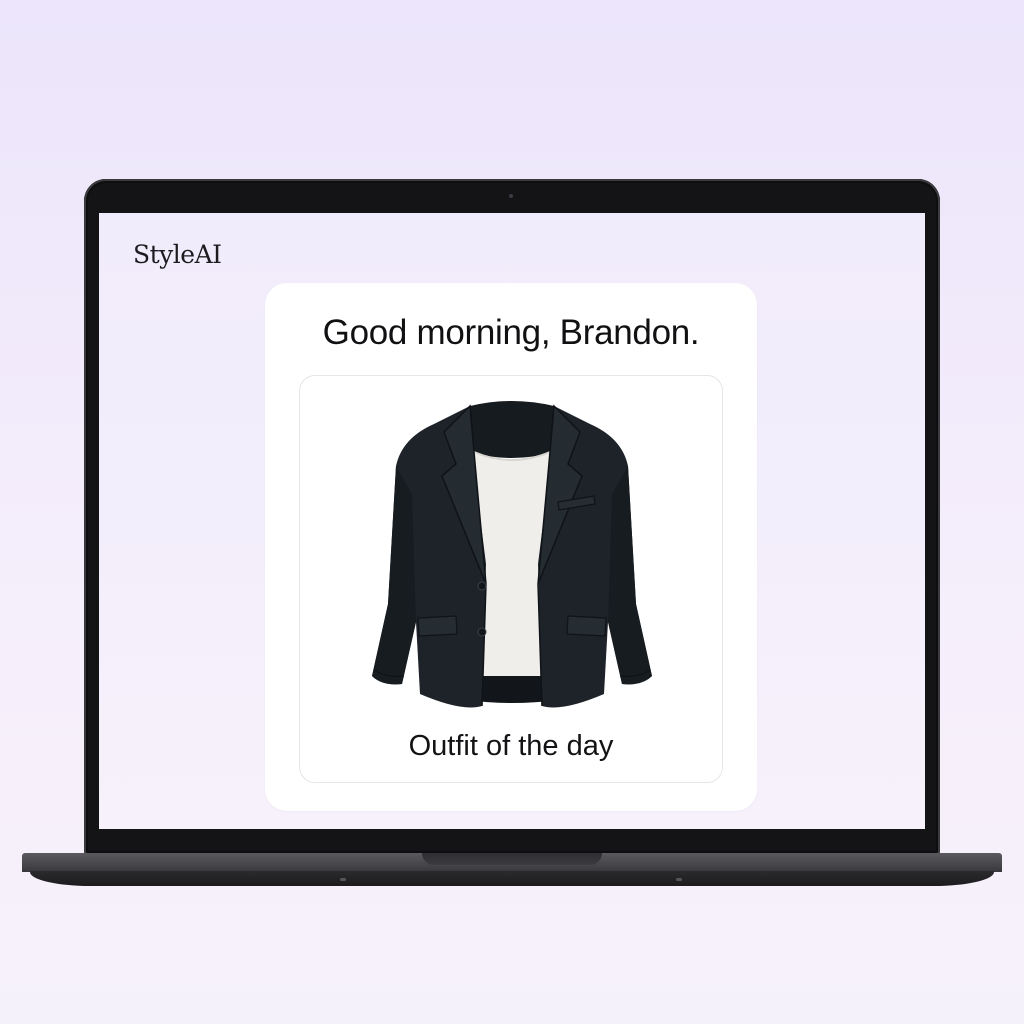  I want to click on outfit-caption: Outfit of the day, so click(511, 746).